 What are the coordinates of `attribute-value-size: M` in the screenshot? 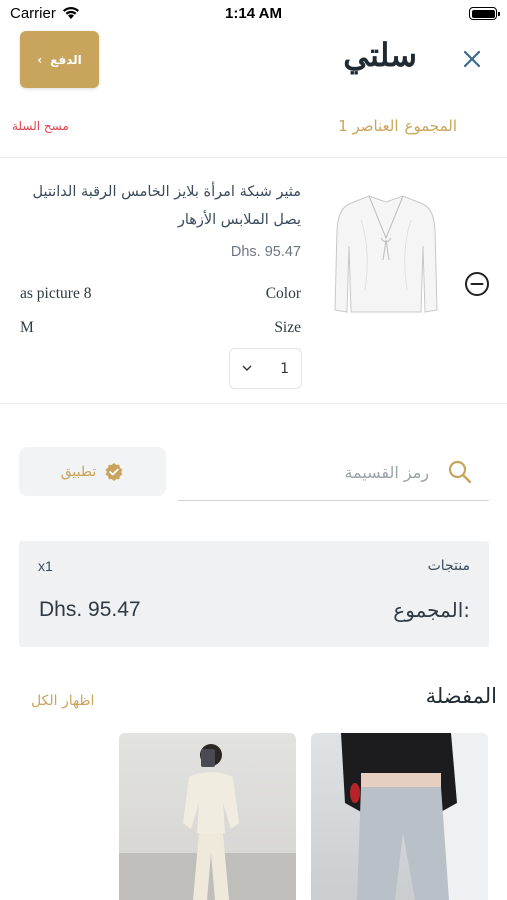 It's located at (27, 327).